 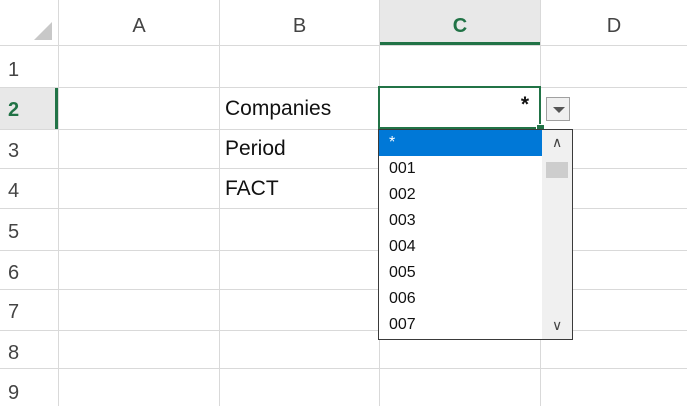 I want to click on select-all-corner, so click(x=29, y=22).